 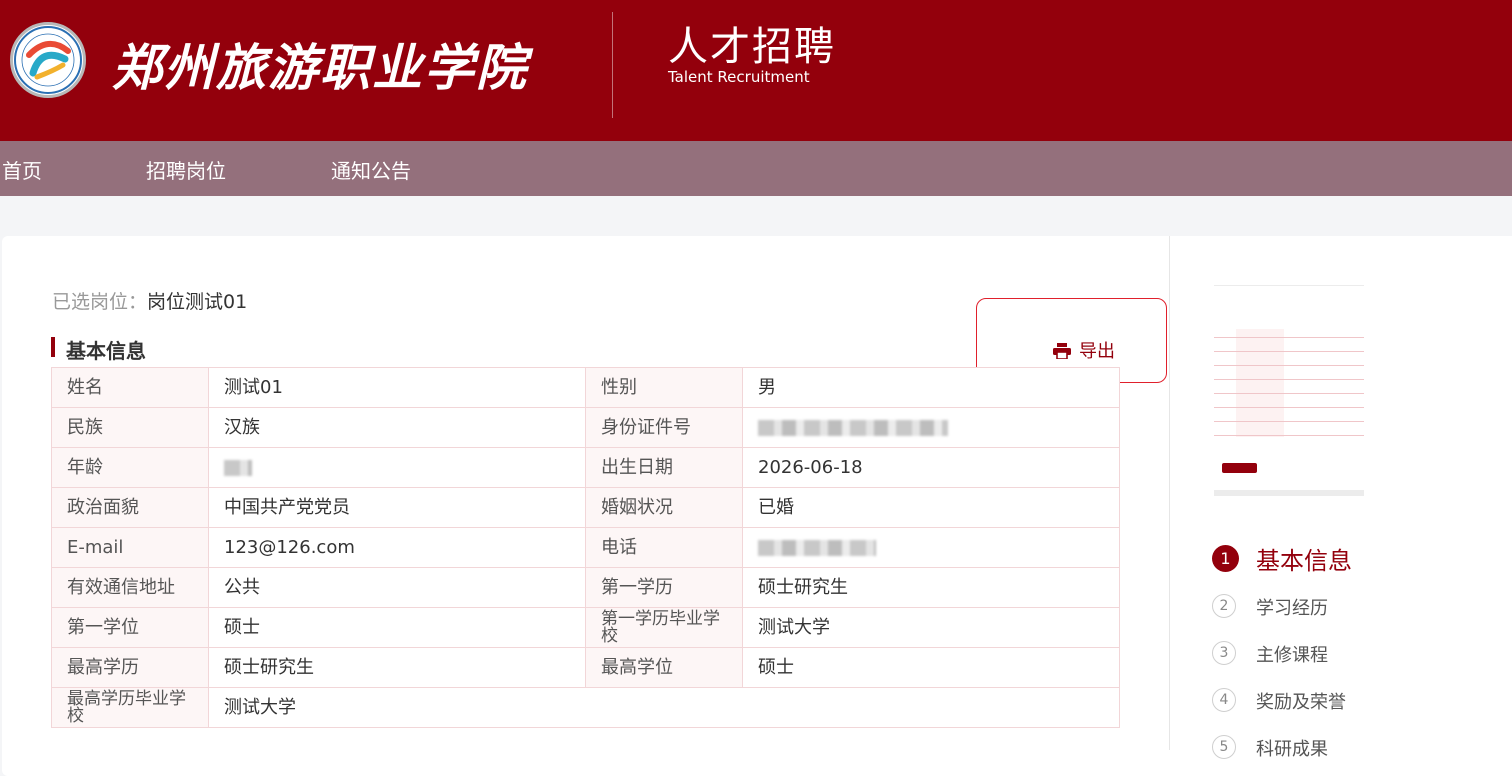 I want to click on ethnicity-label: 民族, so click(x=130, y=427).